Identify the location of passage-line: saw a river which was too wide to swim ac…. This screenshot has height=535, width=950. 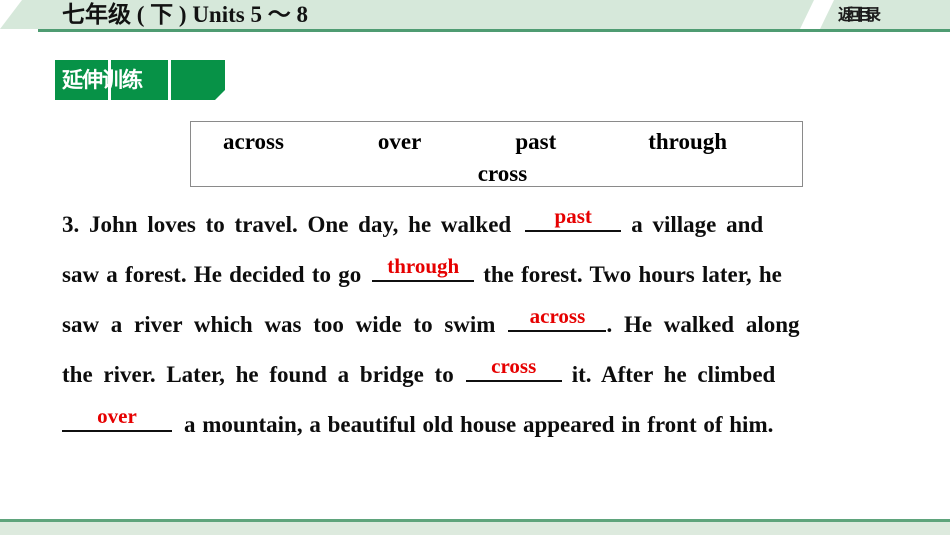
(480, 325).